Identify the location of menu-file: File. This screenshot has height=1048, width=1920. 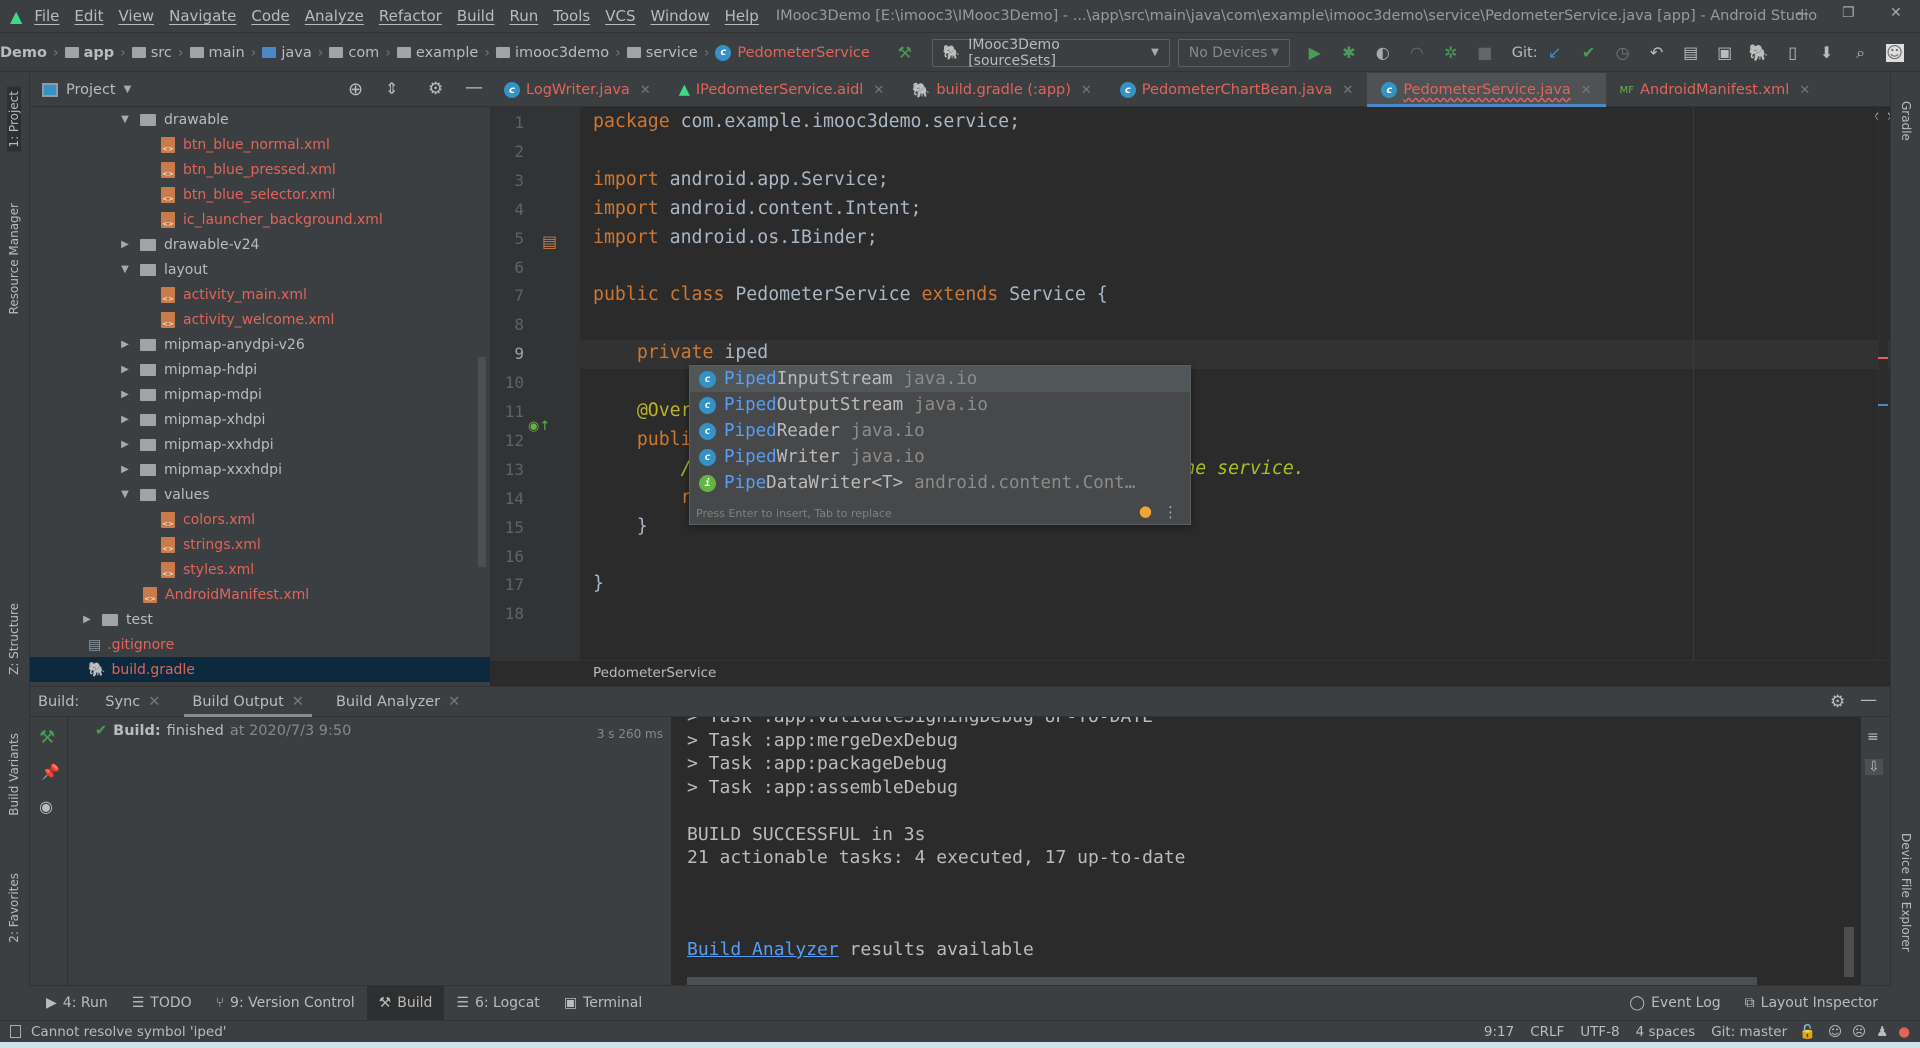
(46, 16).